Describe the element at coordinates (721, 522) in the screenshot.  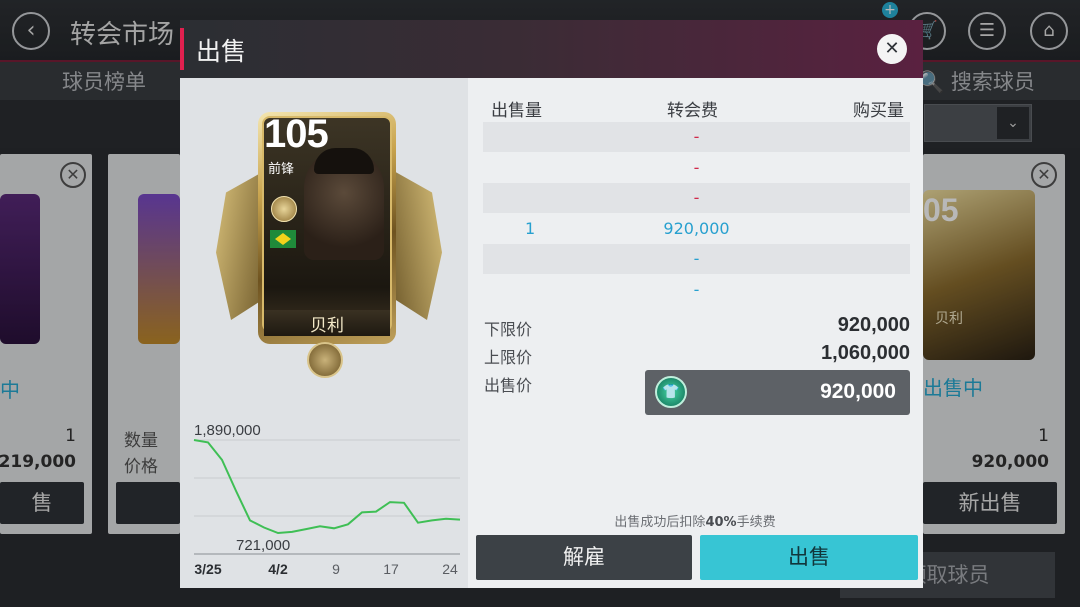
I see `fee-note-pct: 40%` at that location.